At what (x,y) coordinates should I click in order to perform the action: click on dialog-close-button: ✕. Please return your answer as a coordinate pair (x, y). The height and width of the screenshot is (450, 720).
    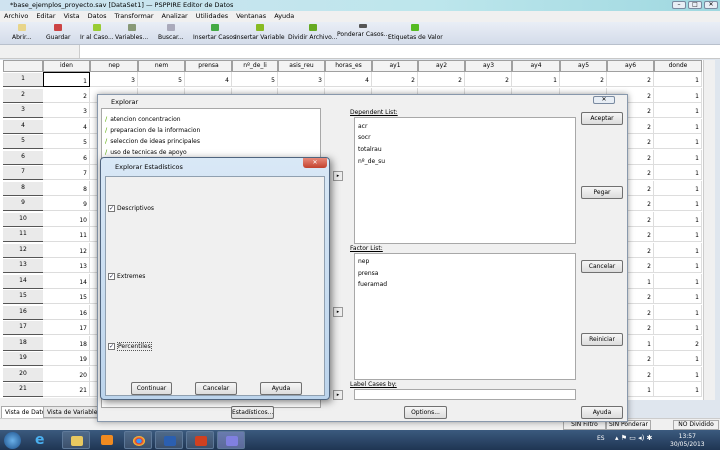
    Looking at the image, I should click on (604, 100).